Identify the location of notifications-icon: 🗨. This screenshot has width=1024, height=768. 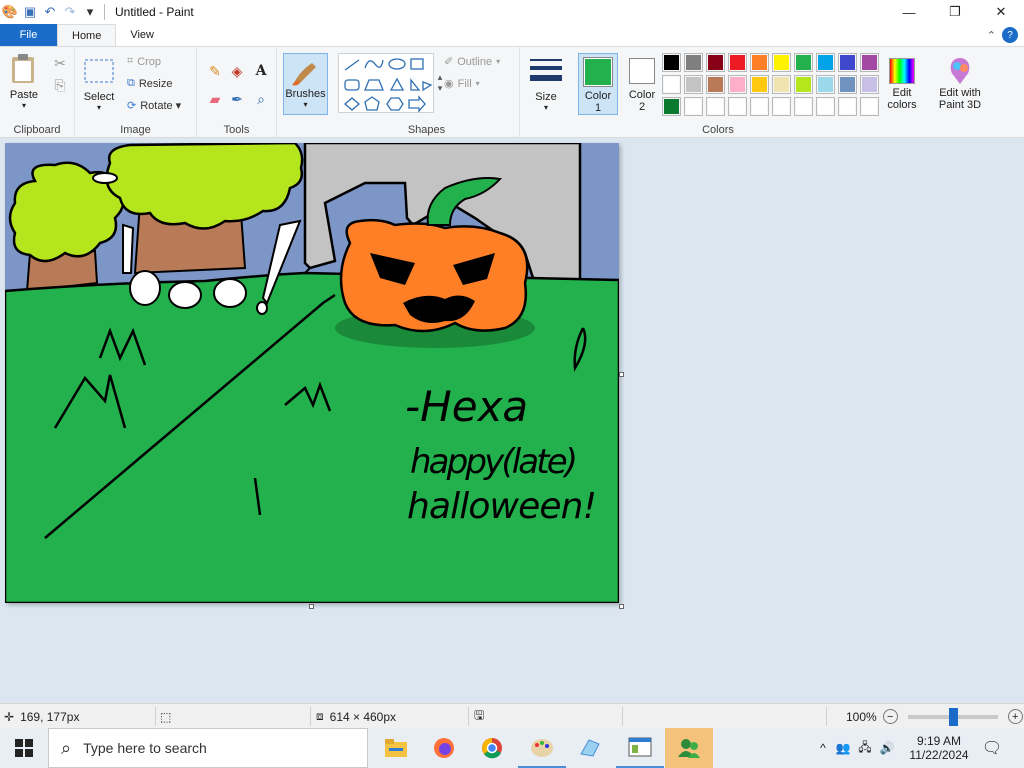
(992, 748).